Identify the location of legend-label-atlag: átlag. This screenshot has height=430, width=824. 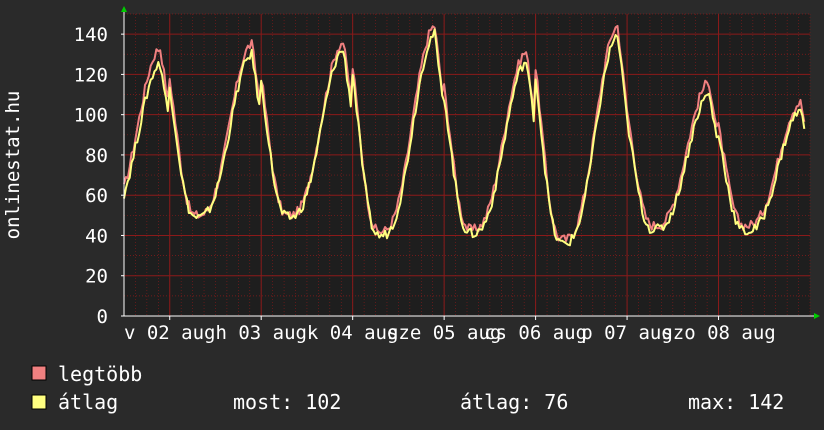
(88, 402).